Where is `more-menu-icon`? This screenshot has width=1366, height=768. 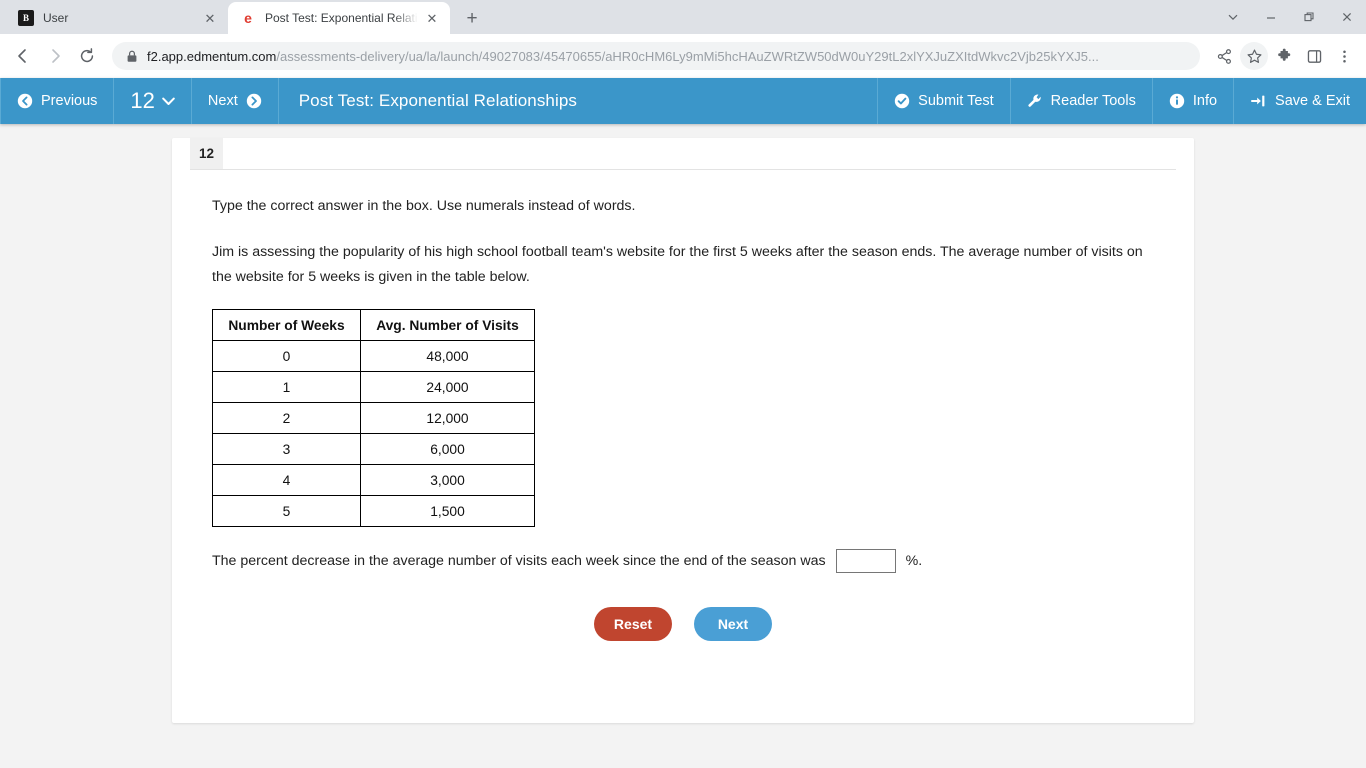 more-menu-icon is located at coordinates (1344, 56).